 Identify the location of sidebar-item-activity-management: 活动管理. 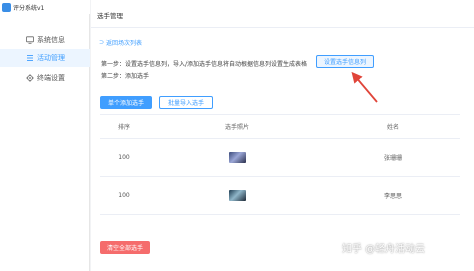
(45, 58).